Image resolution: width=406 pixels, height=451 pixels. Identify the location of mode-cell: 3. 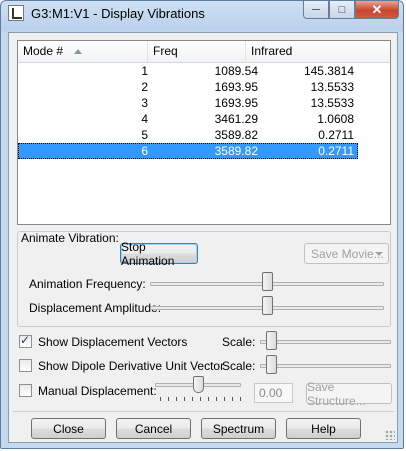
(144, 103).